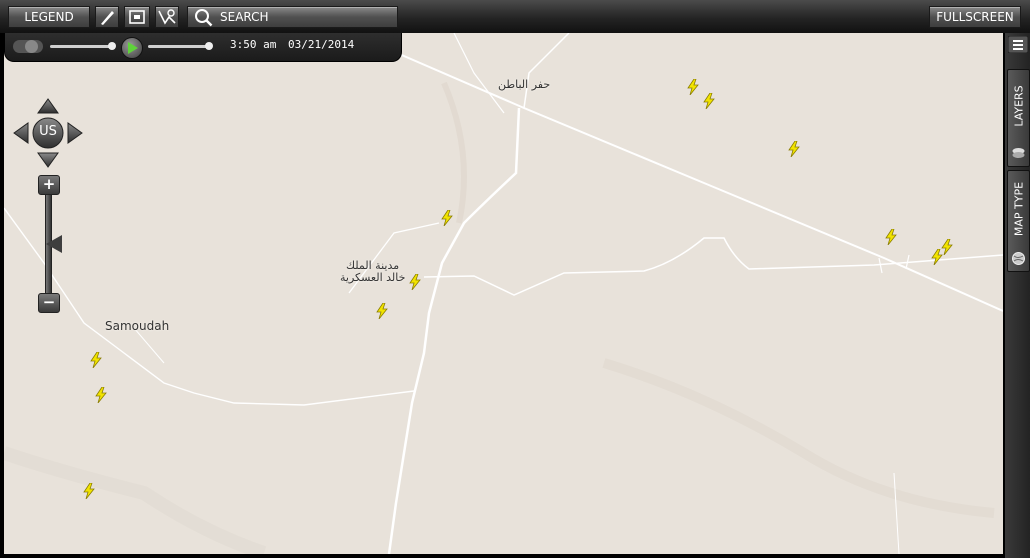 The image size is (1030, 558). Describe the element at coordinates (321, 44) in the screenshot. I see `timeline-date: 03/21/2014` at that location.